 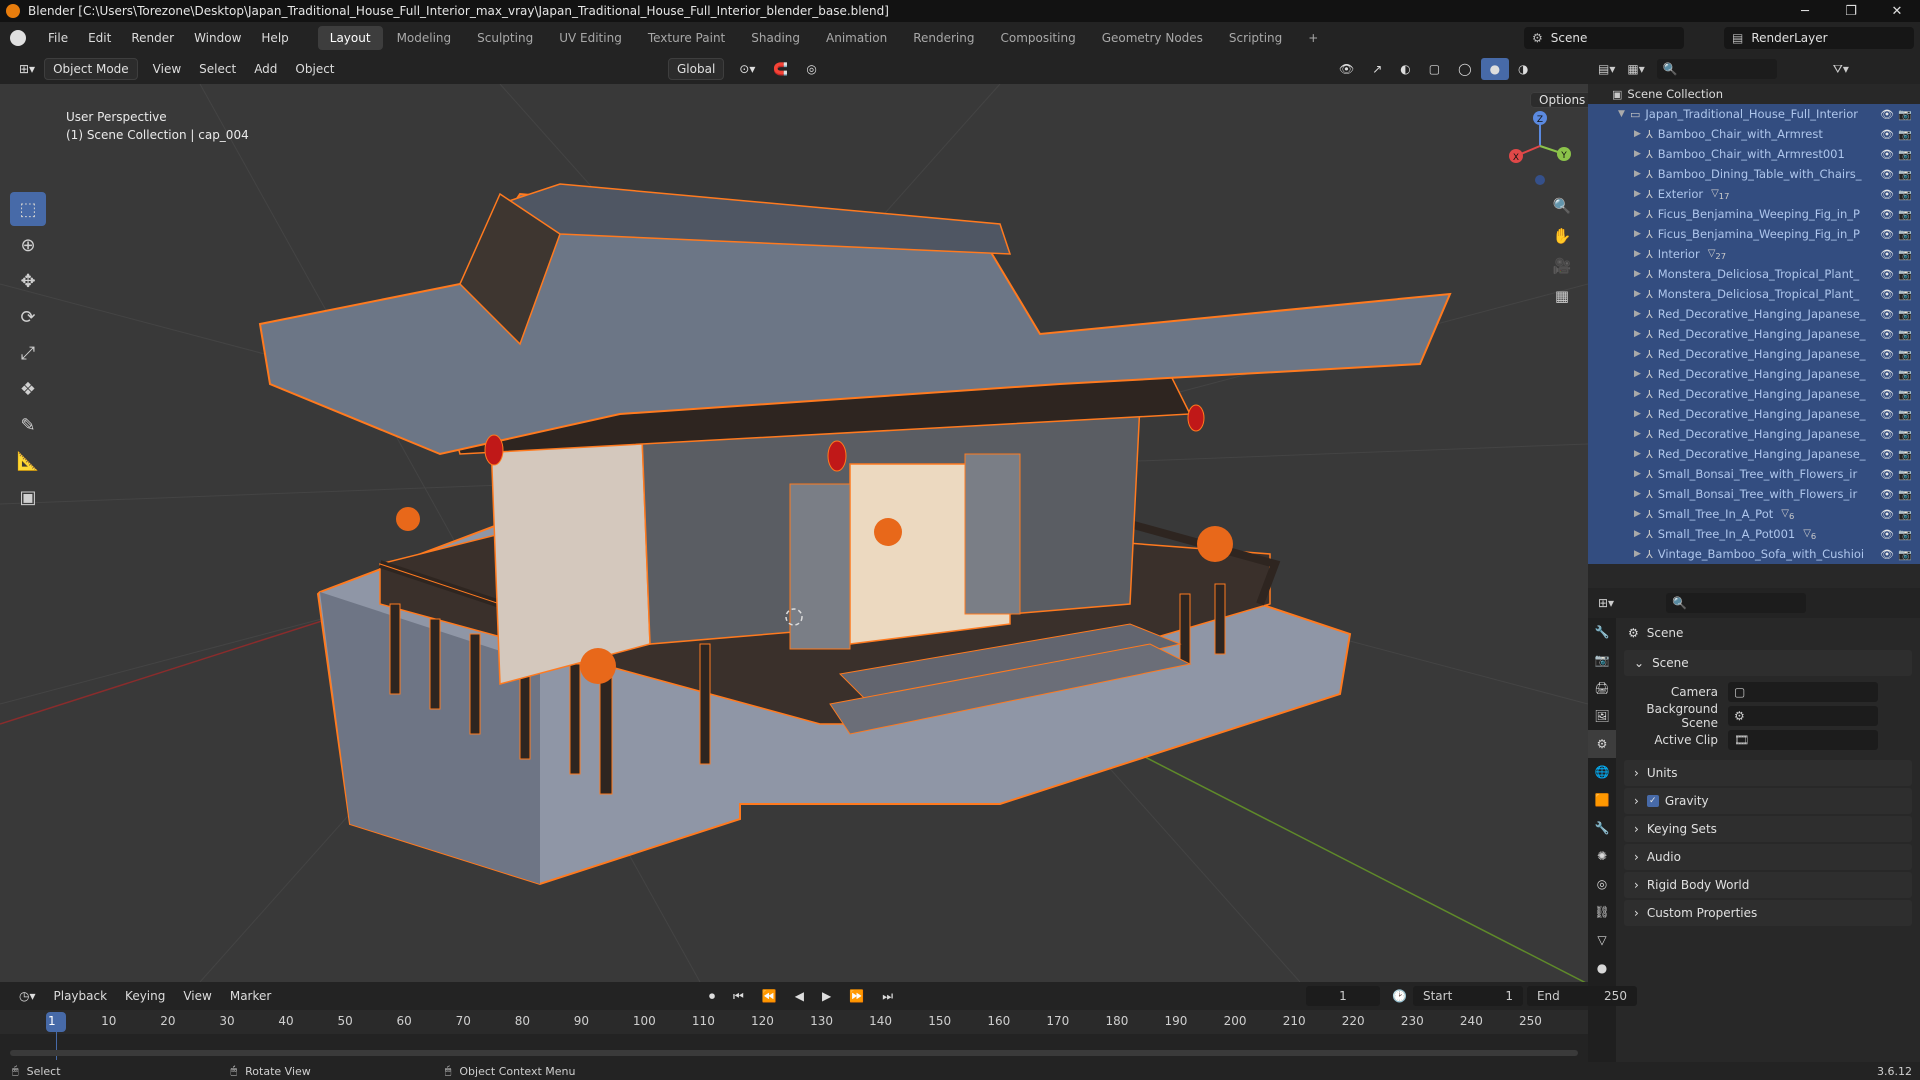 What do you see at coordinates (1624, 114) in the screenshot?
I see `expand-arrow-icon: ▼` at bounding box center [1624, 114].